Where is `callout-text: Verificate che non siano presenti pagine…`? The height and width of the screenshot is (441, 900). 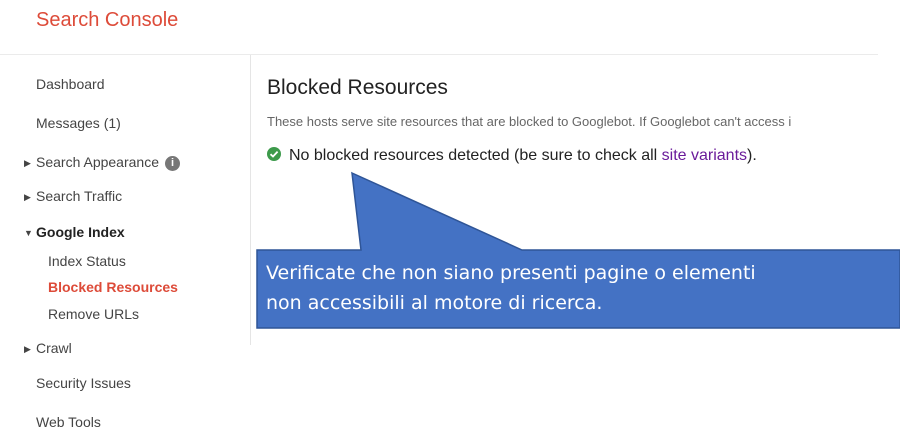 callout-text: Verificate che non siano presenti pagine… is located at coordinates (572, 288).